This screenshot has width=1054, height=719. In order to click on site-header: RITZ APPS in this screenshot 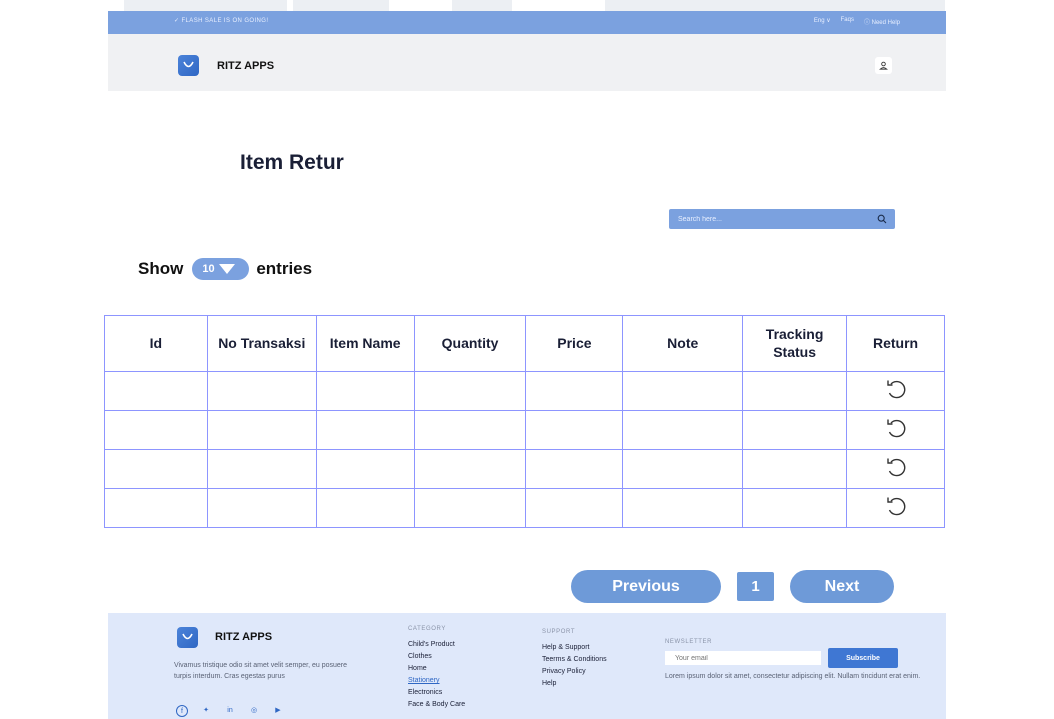, I will do `click(527, 62)`.